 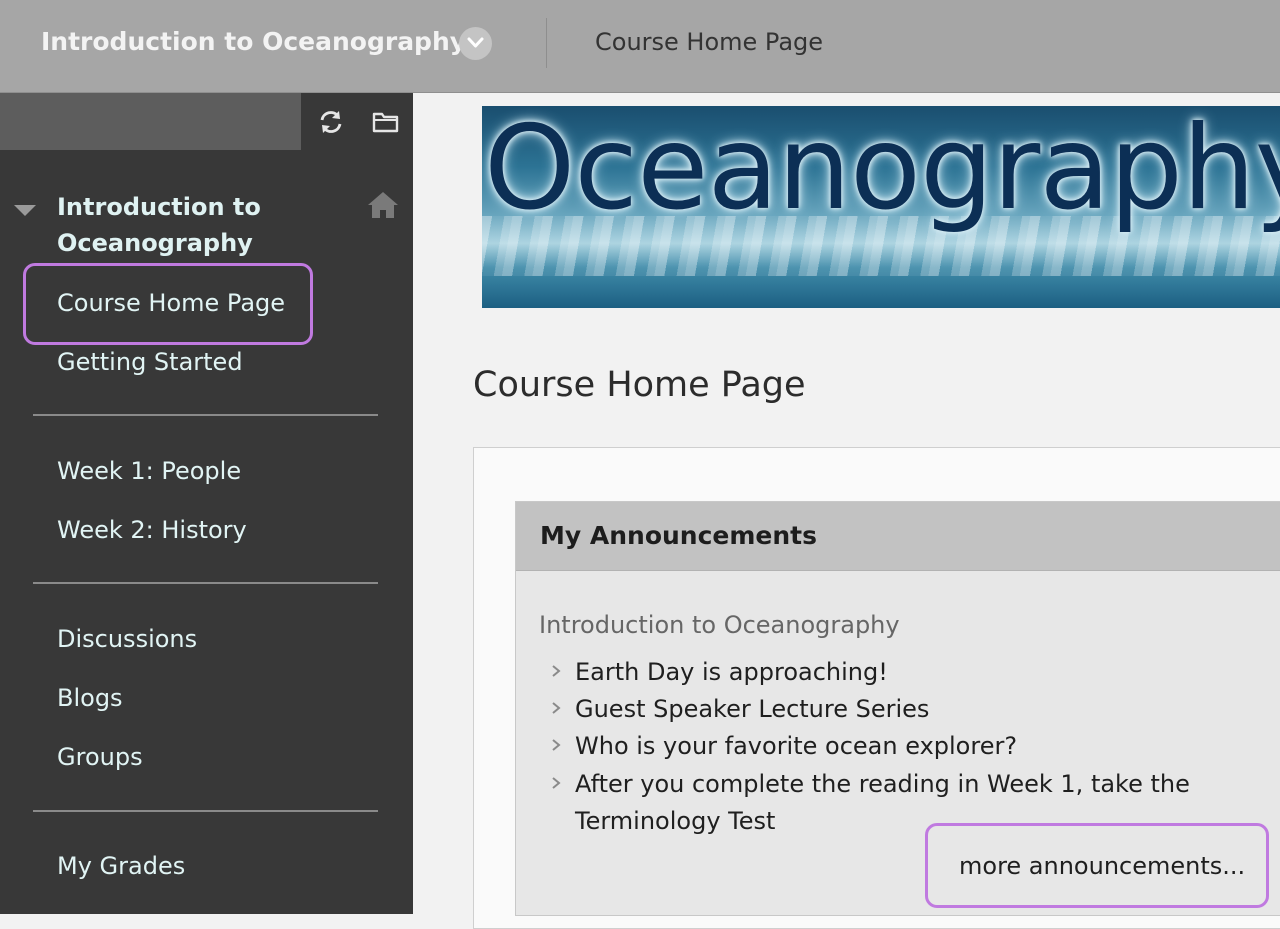 I want to click on refresh-button, so click(x=331, y=122).